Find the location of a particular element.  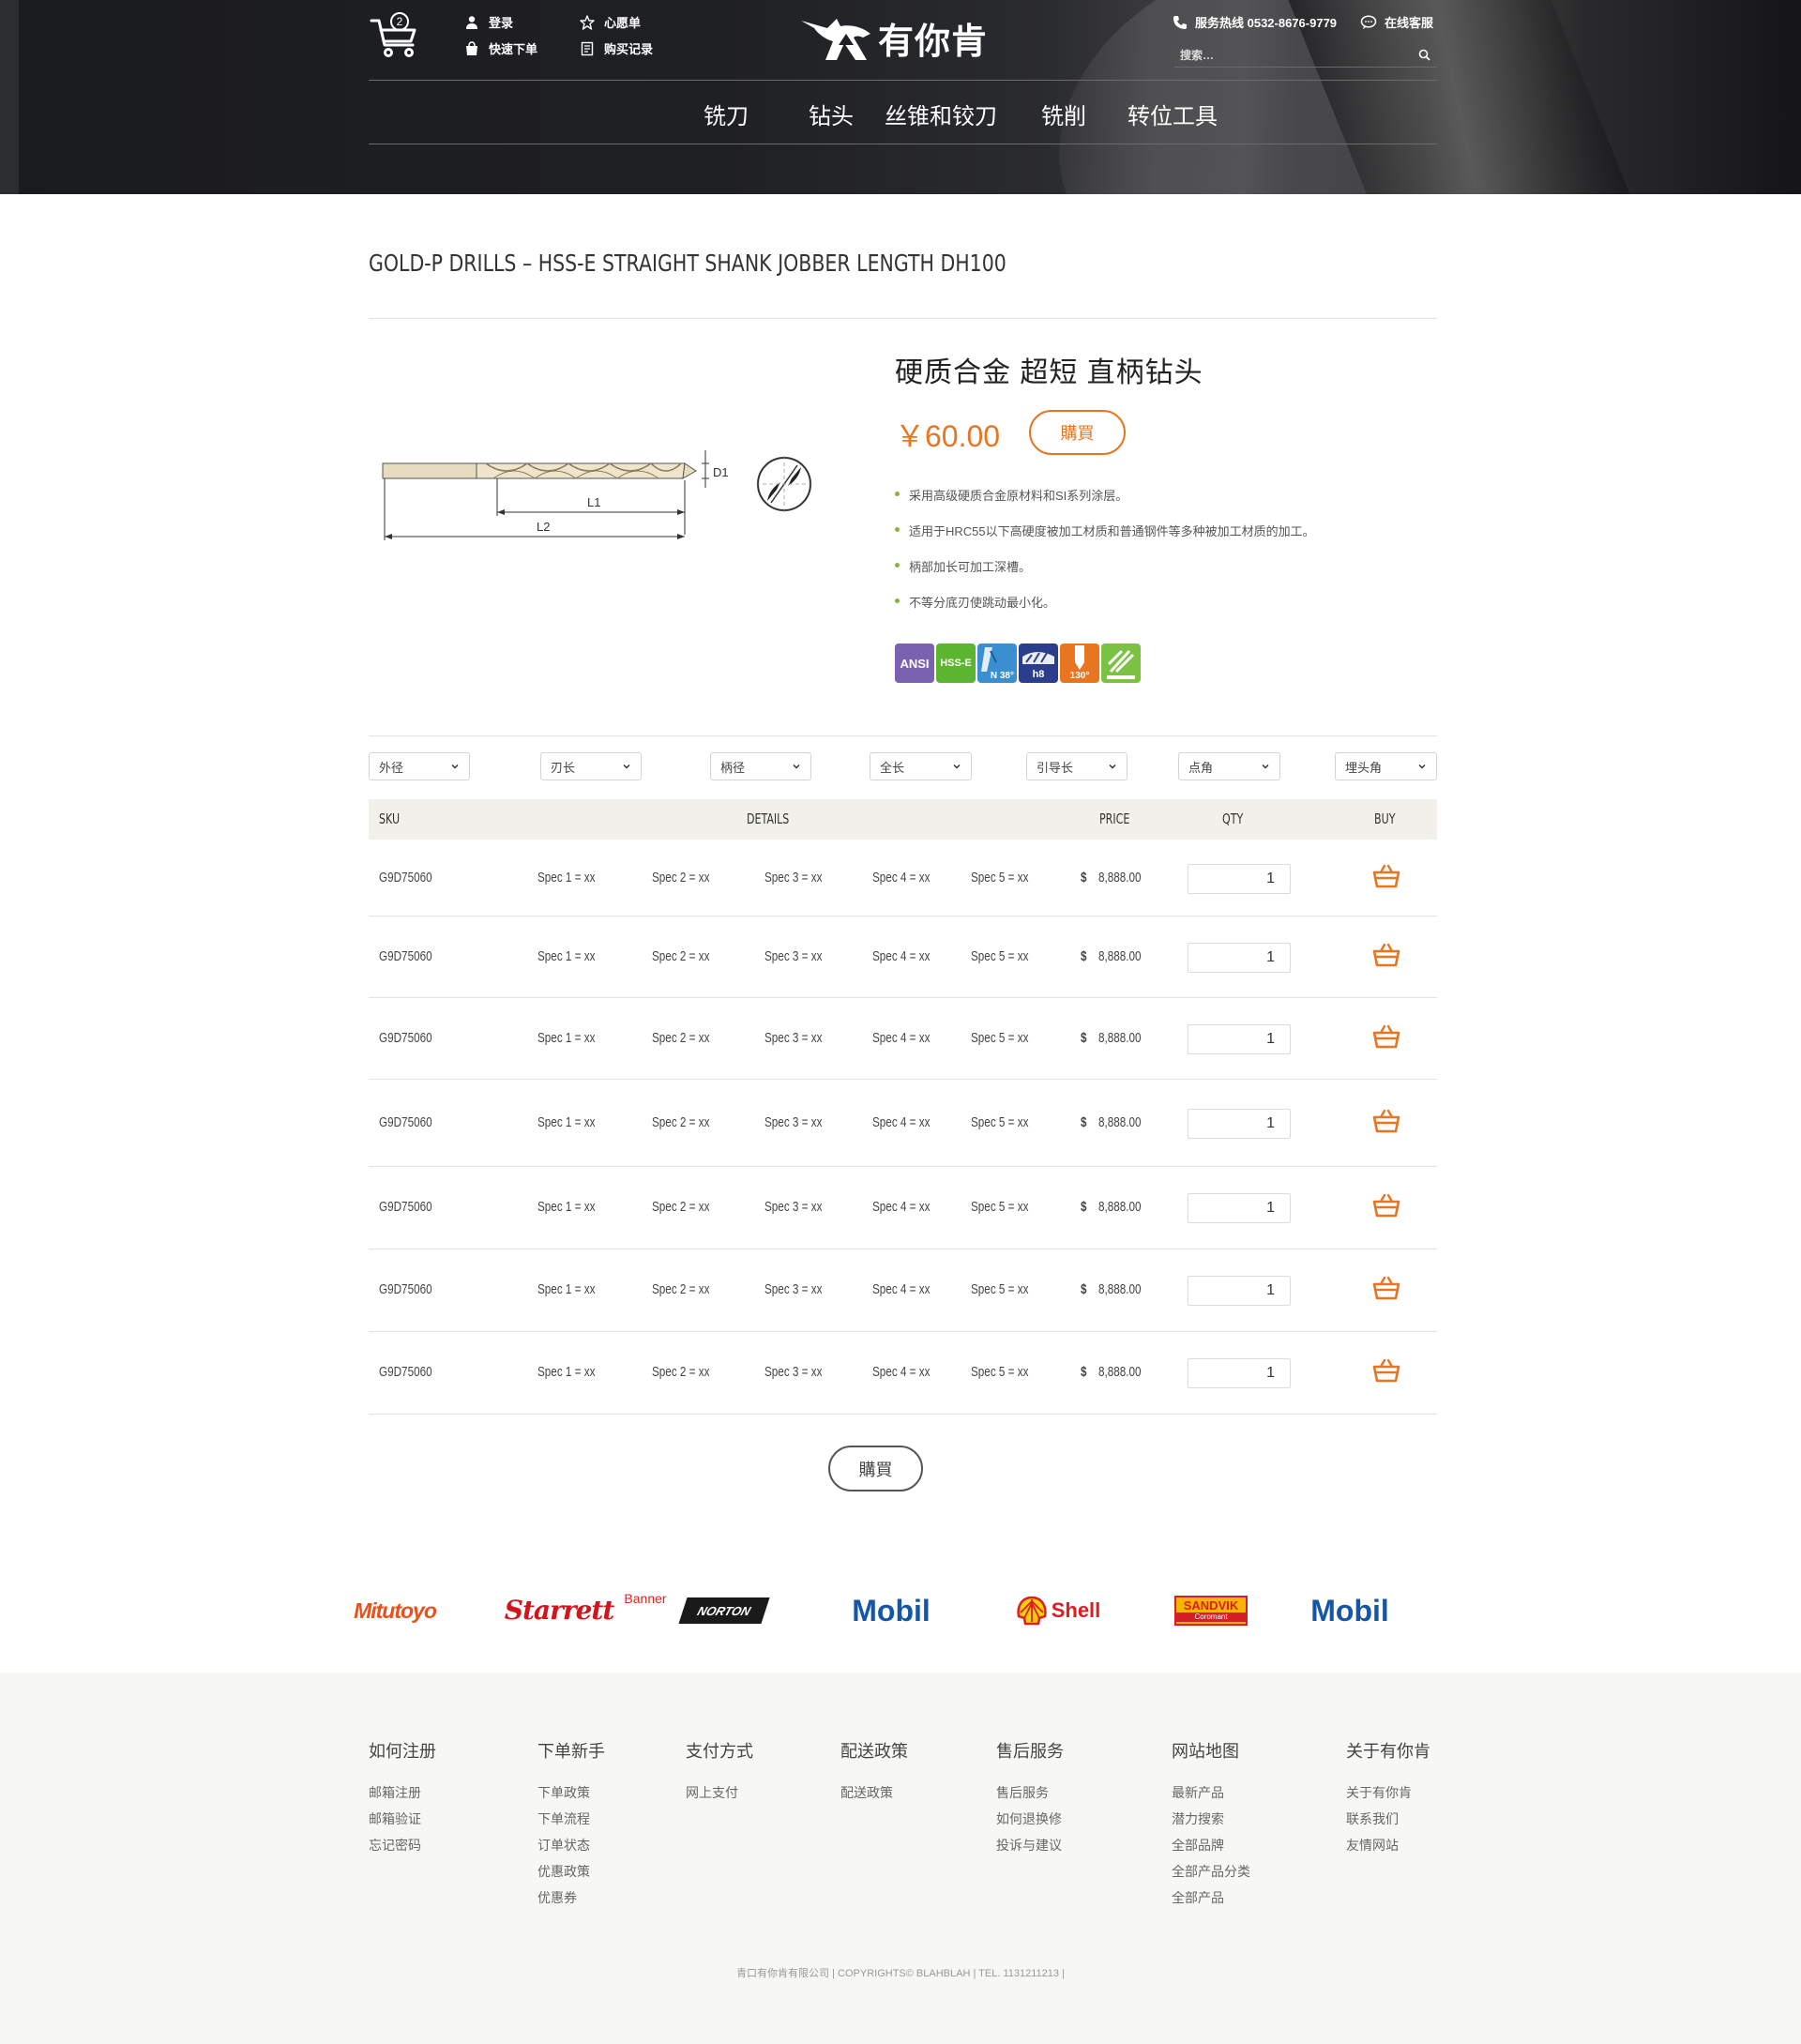

online-service-link: 在线客服 is located at coordinates (1396, 22).